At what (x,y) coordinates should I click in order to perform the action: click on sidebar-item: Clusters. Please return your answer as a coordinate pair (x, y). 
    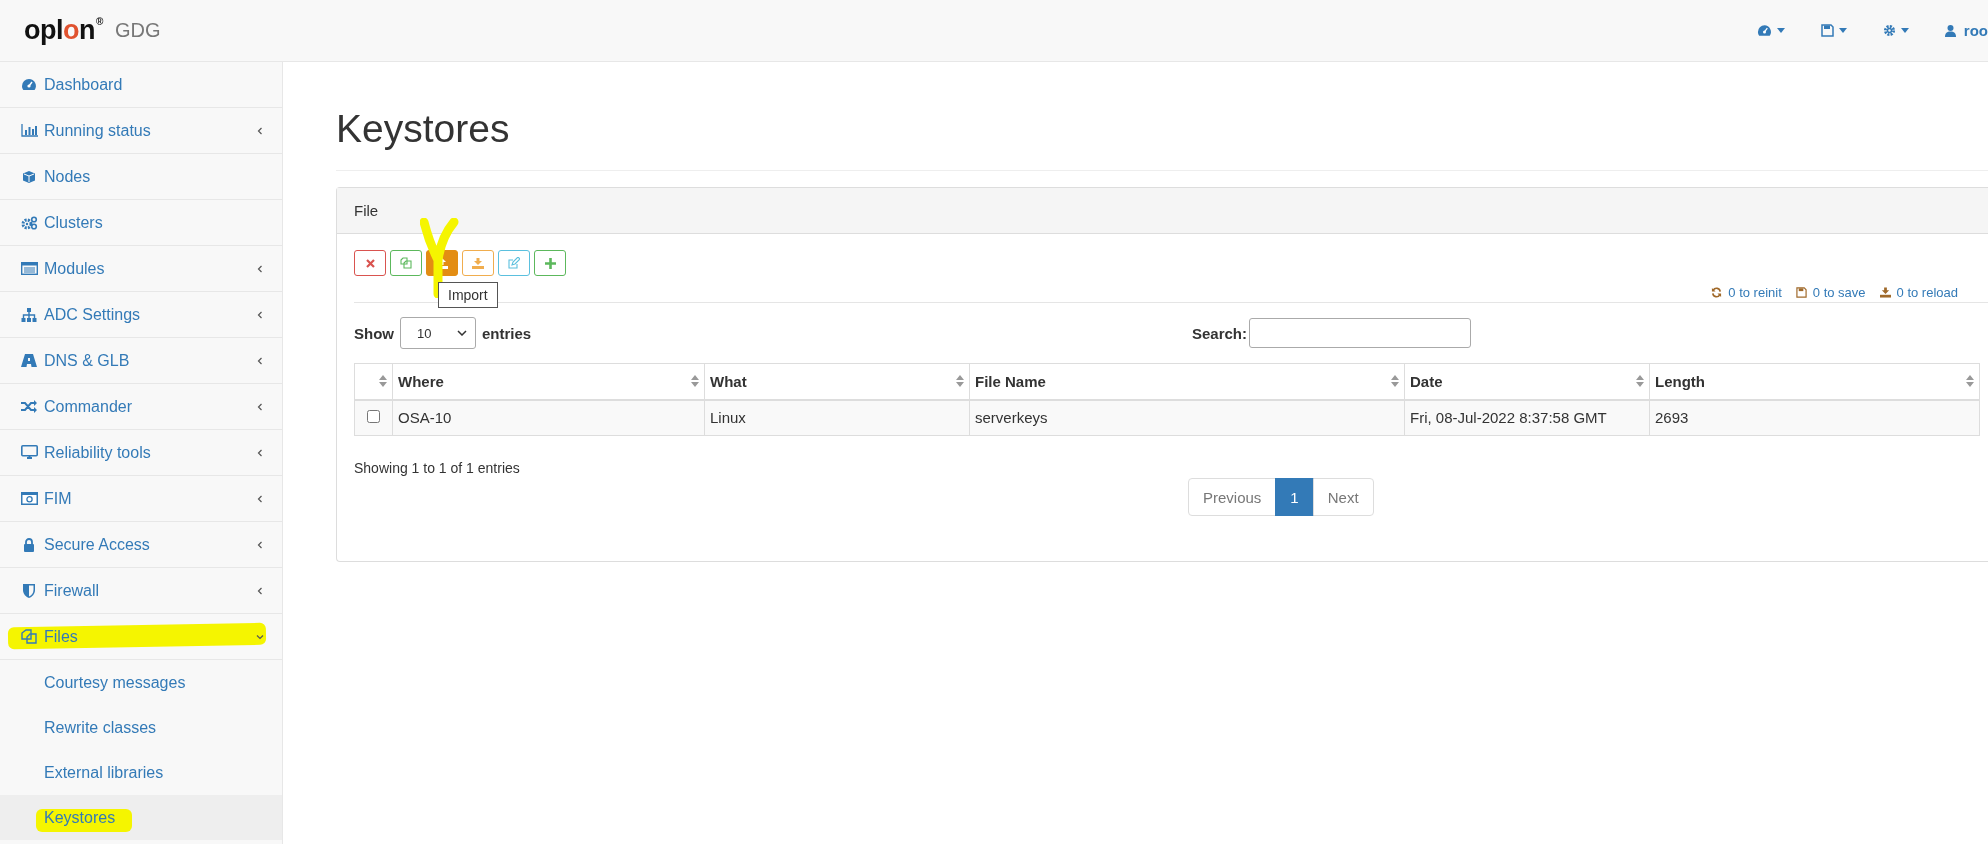
    Looking at the image, I should click on (141, 223).